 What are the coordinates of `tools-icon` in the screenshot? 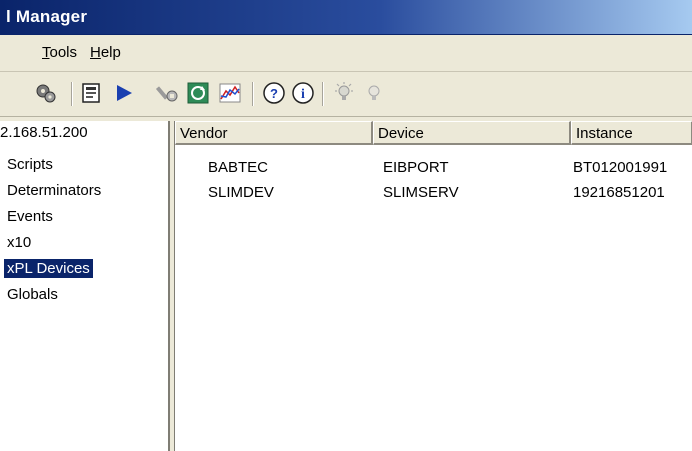 It's located at (168, 93).